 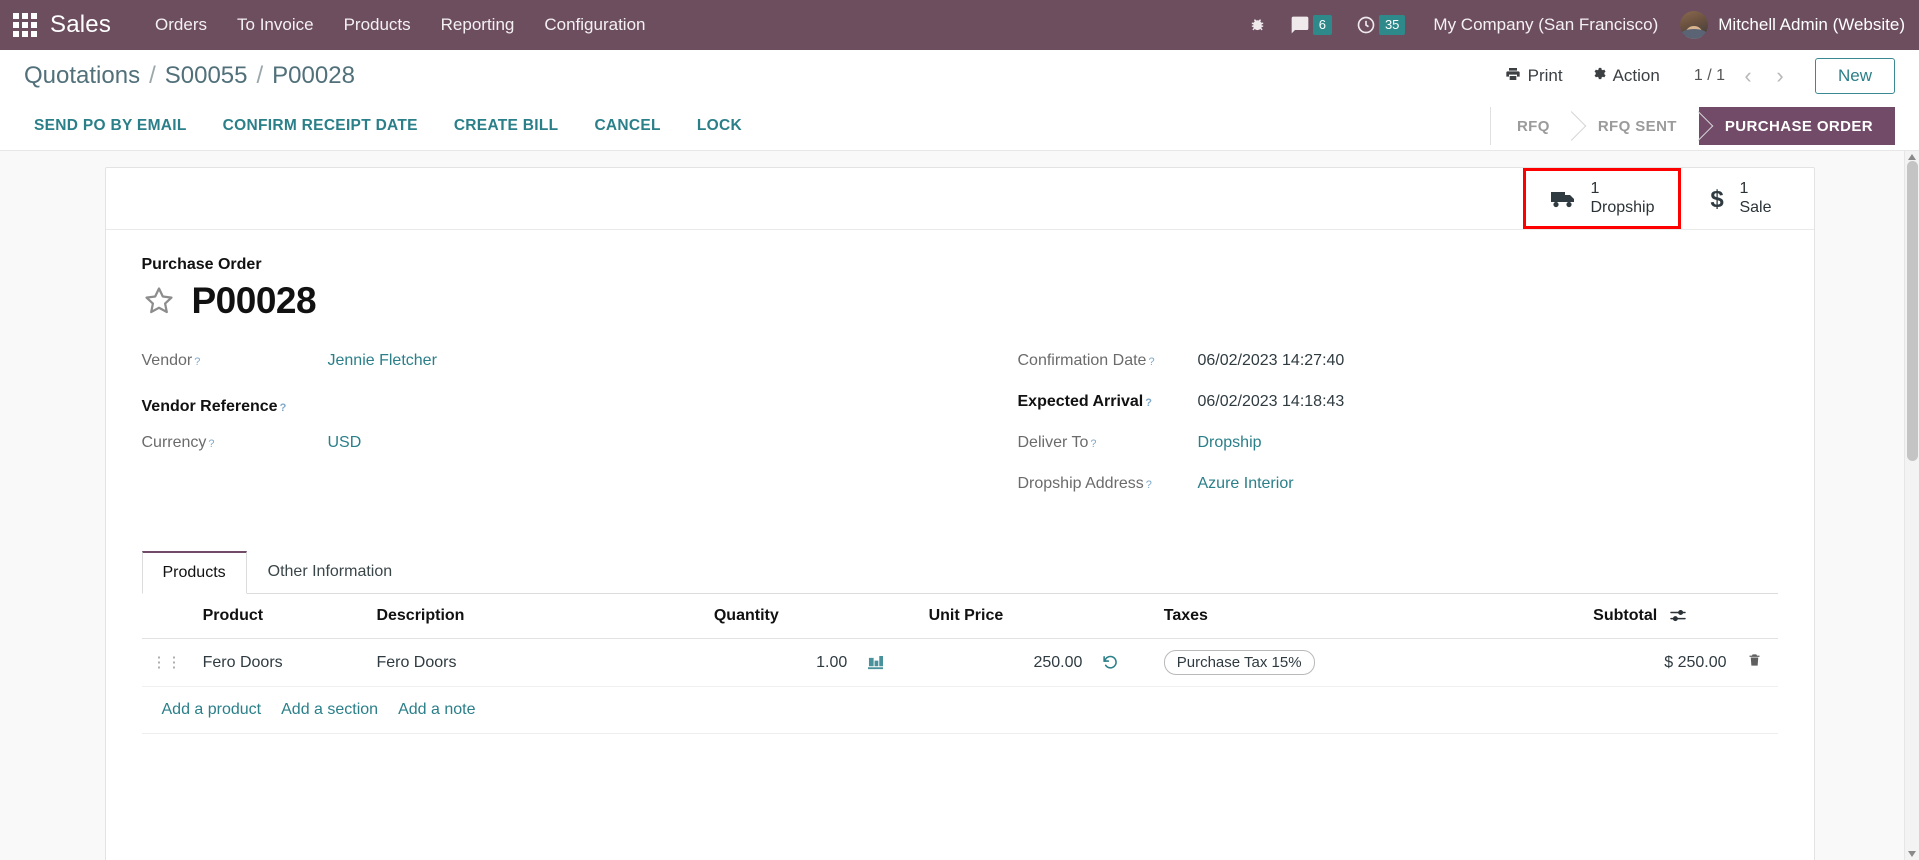 What do you see at coordinates (1086, 360) in the screenshot?
I see `field-confirmation-date-label: Confirmation Date ?` at bounding box center [1086, 360].